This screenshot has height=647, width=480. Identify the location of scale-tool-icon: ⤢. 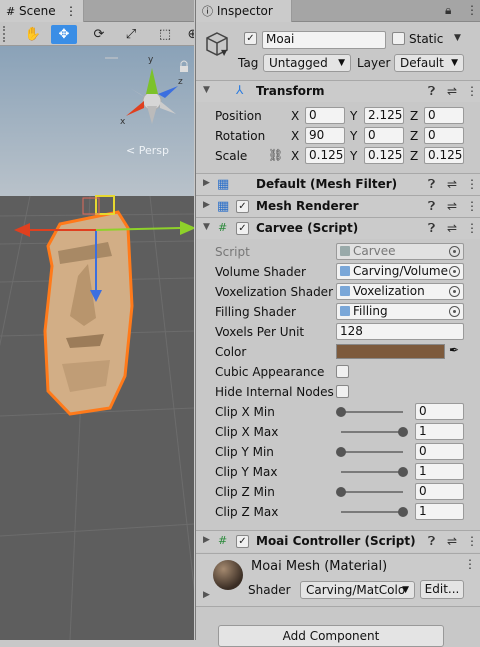
(131, 34).